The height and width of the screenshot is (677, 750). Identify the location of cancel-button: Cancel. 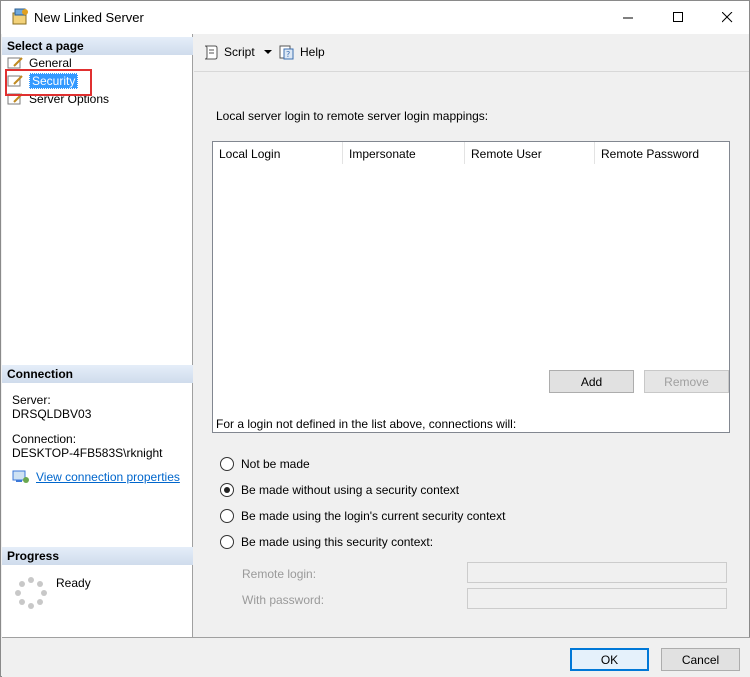
(700, 659).